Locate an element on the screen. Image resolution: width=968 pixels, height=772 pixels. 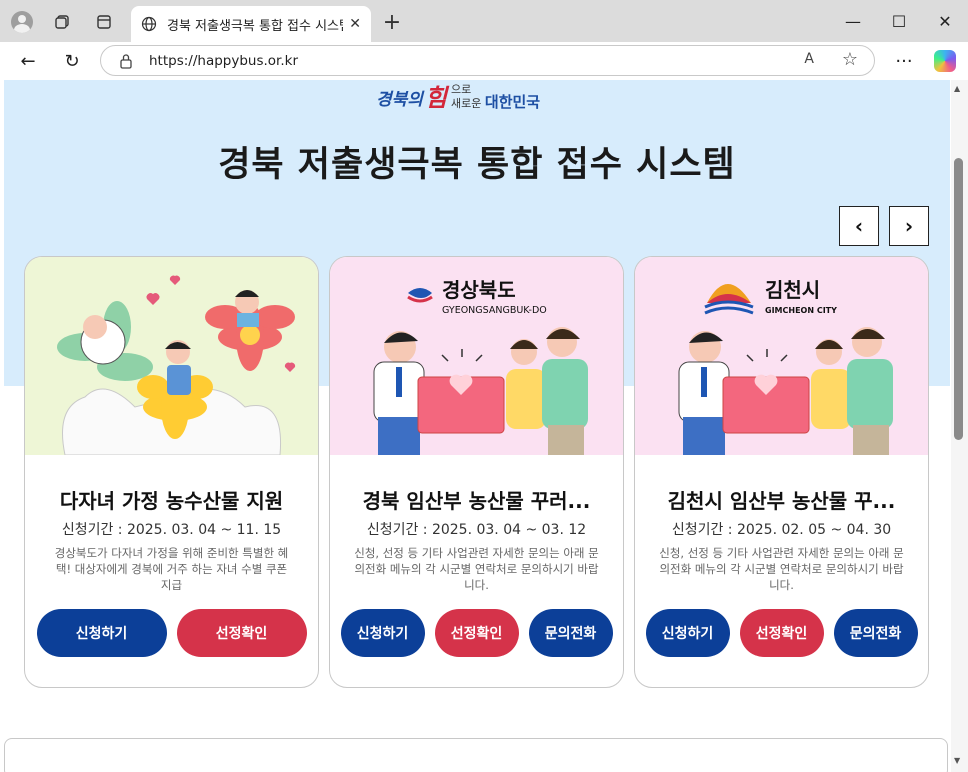
globe-icon is located at coordinates (149, 24).